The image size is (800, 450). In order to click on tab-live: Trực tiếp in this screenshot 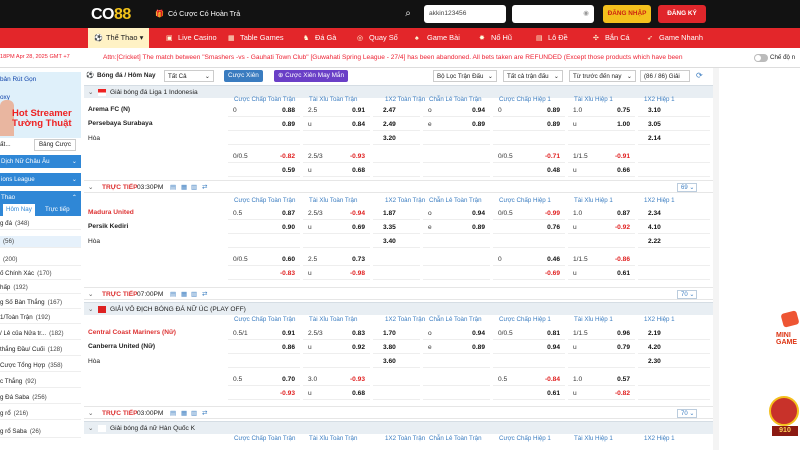, I will do `click(57, 210)`.